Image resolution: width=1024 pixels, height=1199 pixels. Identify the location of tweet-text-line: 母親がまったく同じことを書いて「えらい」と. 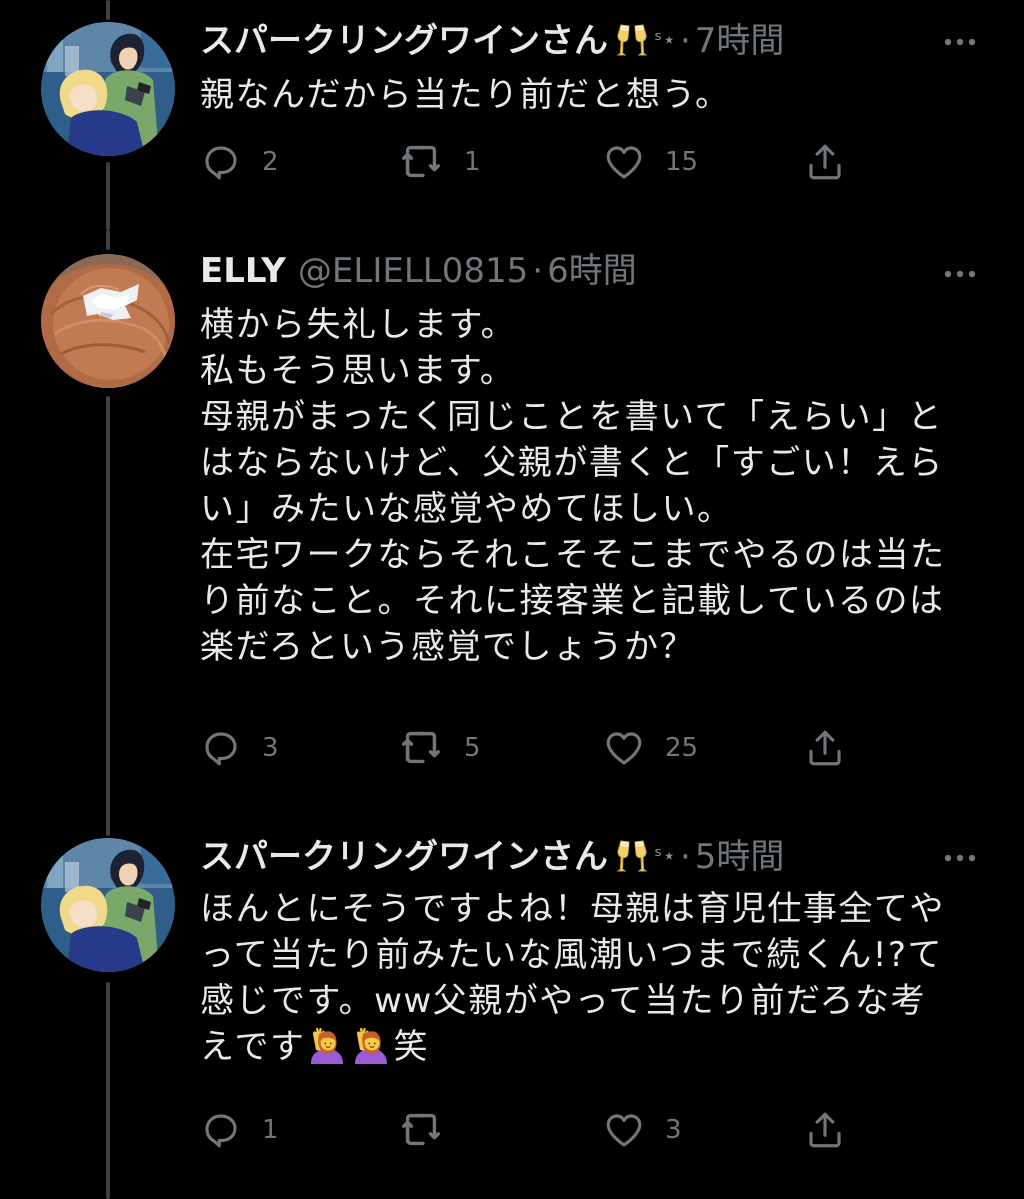
(572, 417).